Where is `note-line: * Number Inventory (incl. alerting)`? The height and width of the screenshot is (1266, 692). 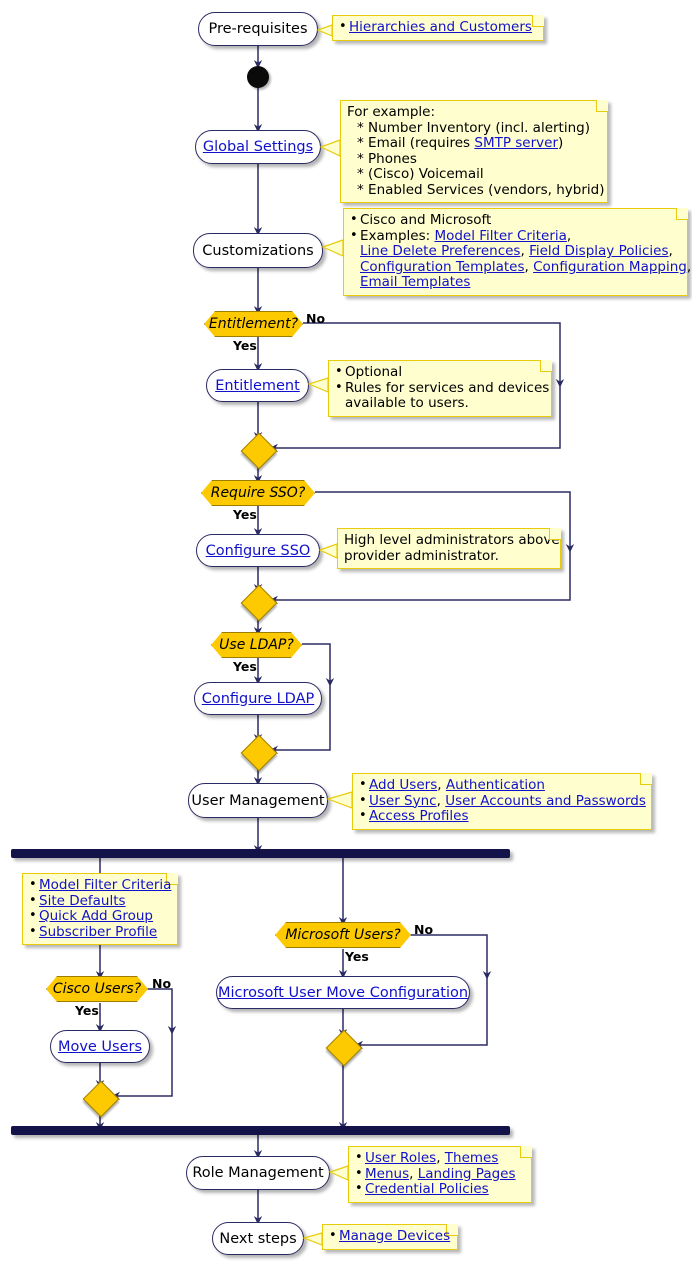
note-line: * Number Inventory (incl. alerting) is located at coordinates (473, 127).